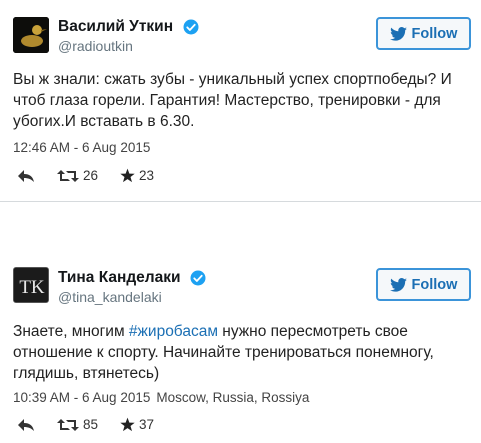 The height and width of the screenshot is (443, 481). Describe the element at coordinates (137, 424) in the screenshot. I see `like-button: 37` at that location.